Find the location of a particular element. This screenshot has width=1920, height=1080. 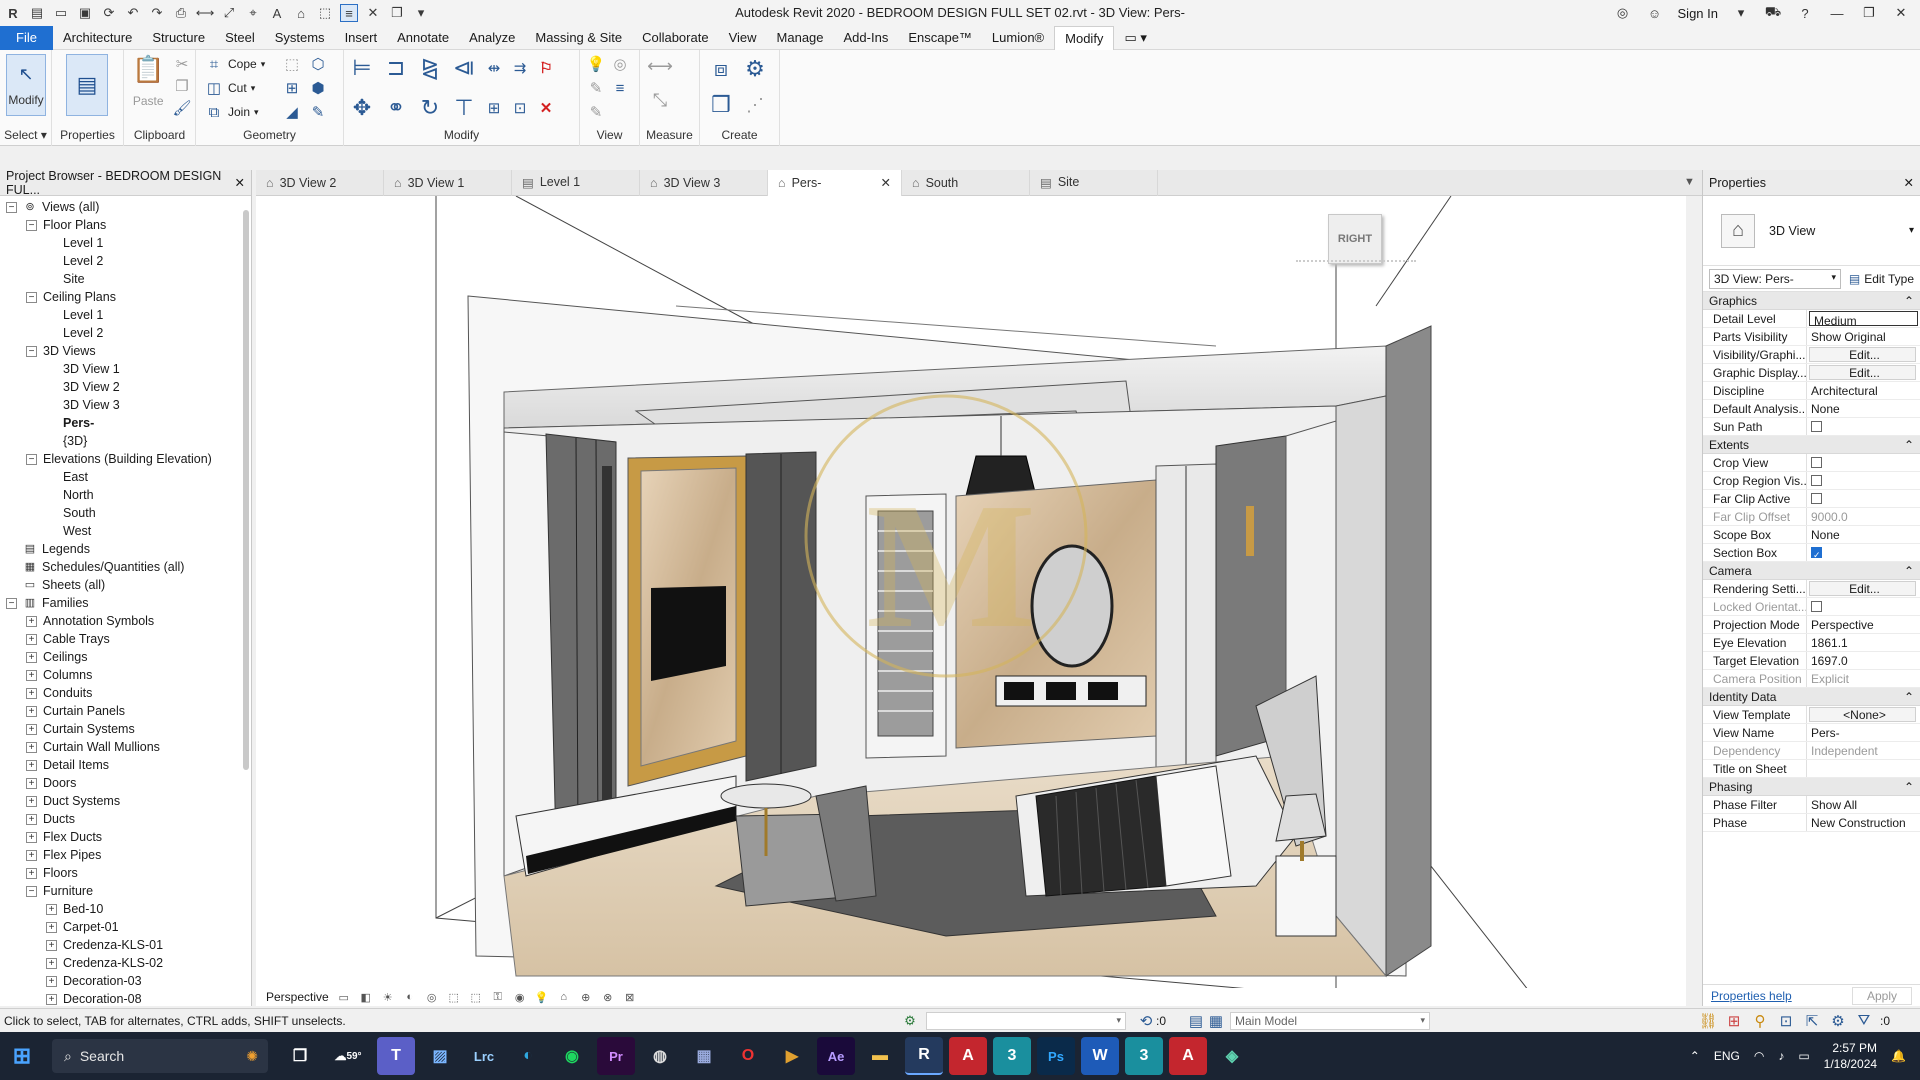

ribbon-tab-enscape: Enscape™ is located at coordinates (940, 38).